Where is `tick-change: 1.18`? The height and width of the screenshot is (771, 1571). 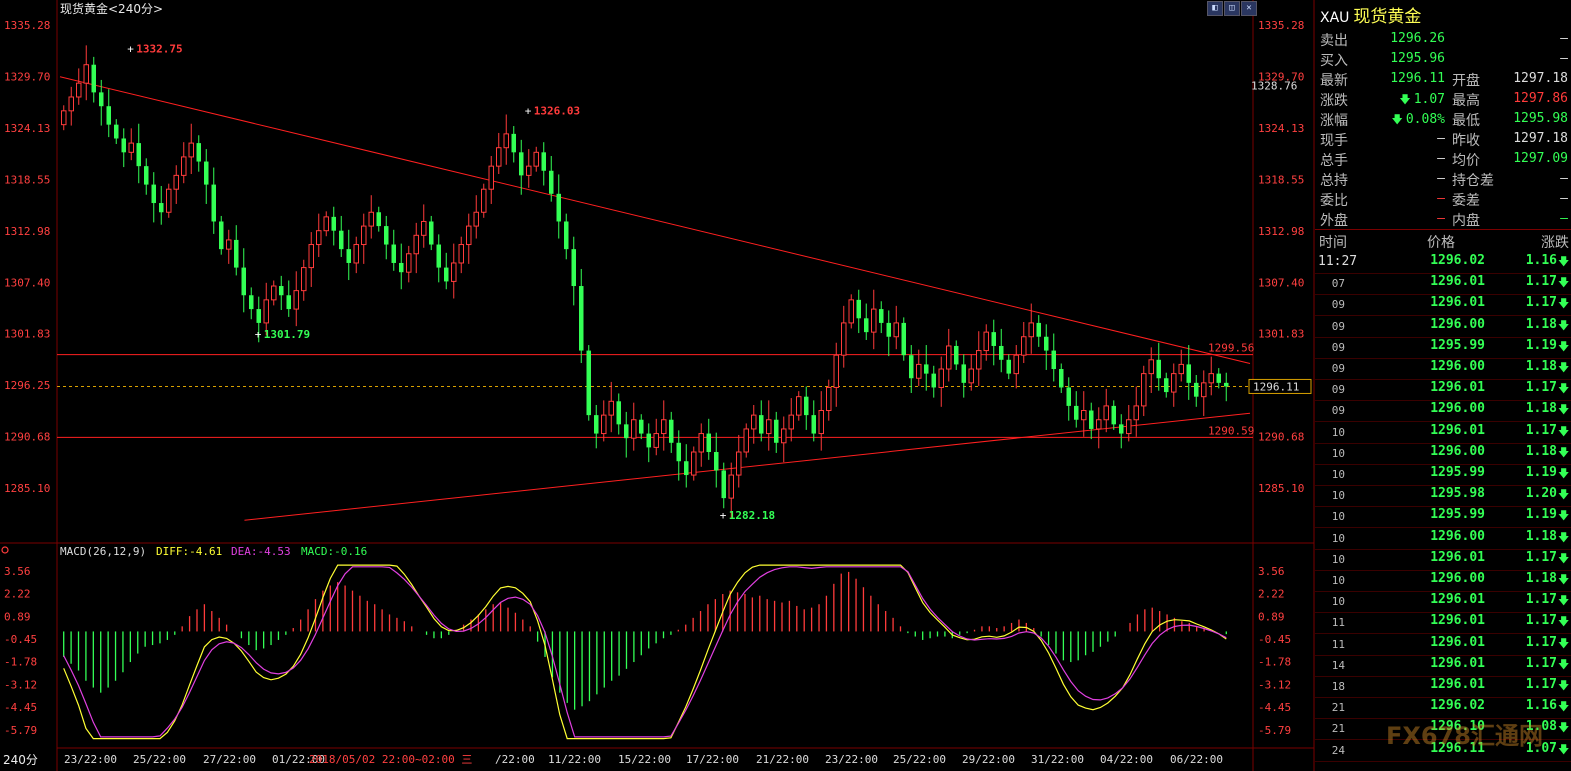
tick-change: 1.18 is located at coordinates (1541, 409).